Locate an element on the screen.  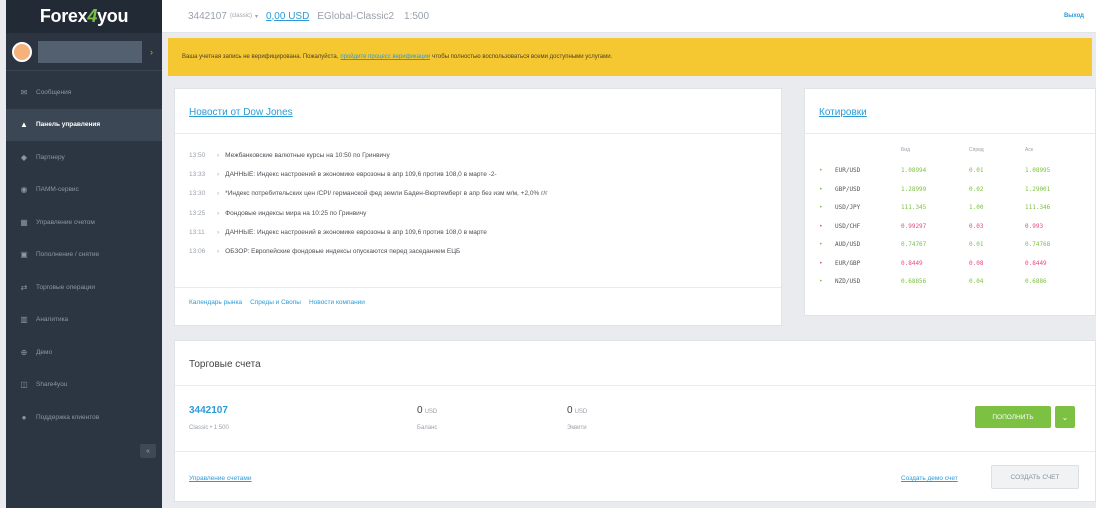
sidebar-item: ◉ ПАММ-сервис is located at coordinates (84, 190).